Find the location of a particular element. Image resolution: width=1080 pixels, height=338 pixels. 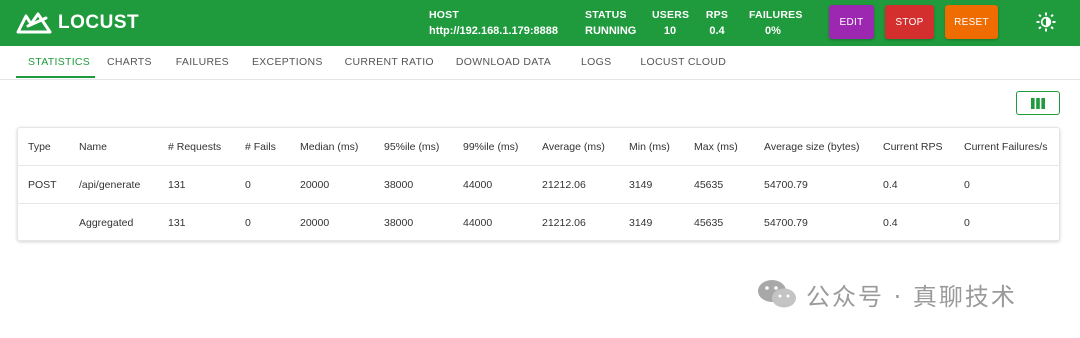

stop-button: STOP is located at coordinates (909, 22).